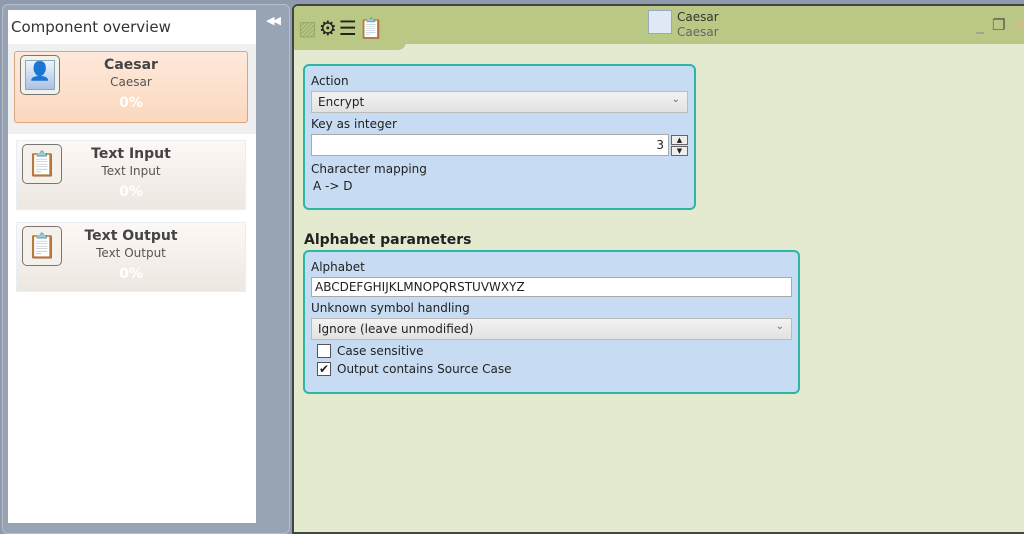  What do you see at coordinates (698, 17) in the screenshot?
I see `header-title: Caesar` at bounding box center [698, 17].